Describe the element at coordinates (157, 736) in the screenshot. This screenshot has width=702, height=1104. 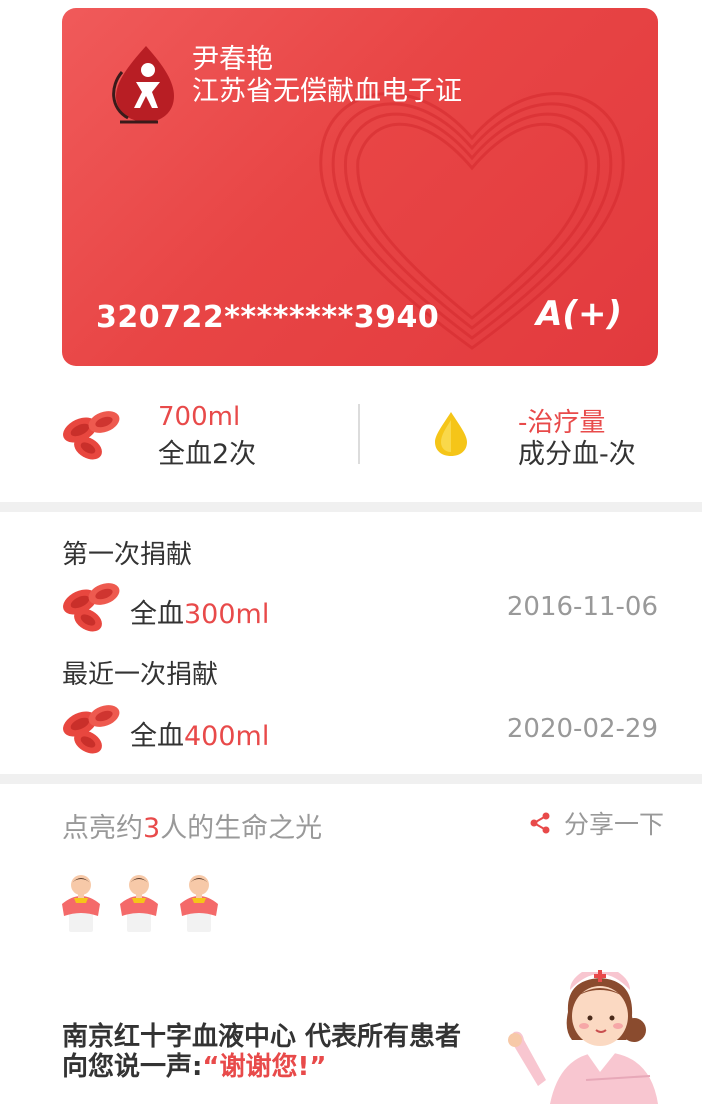
I see `latest-donation-type: 全血` at that location.